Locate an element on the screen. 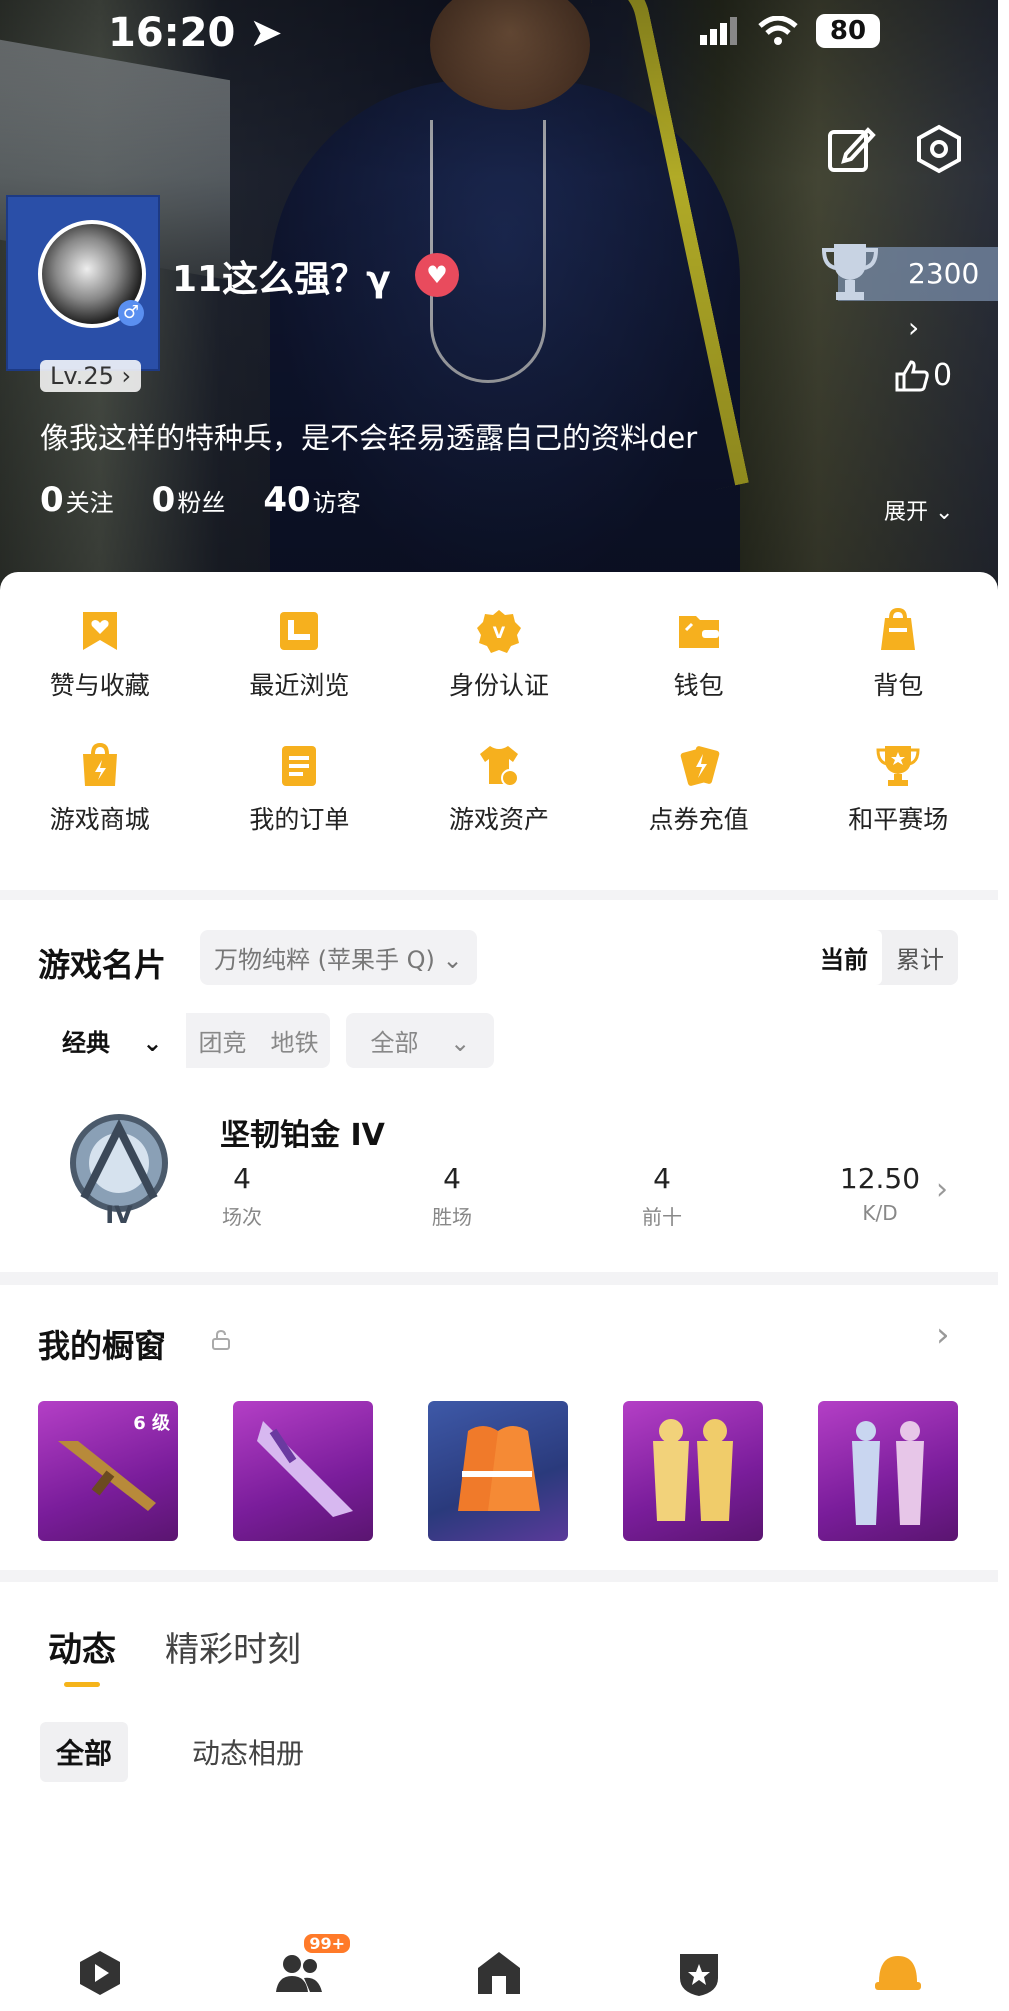  thumbs-up-icon is located at coordinates (912, 375).